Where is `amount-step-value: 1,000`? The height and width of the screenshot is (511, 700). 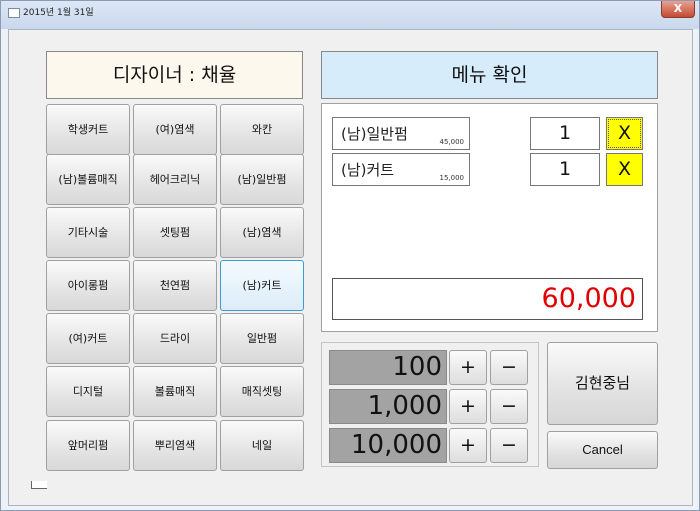 amount-step-value: 1,000 is located at coordinates (388, 406).